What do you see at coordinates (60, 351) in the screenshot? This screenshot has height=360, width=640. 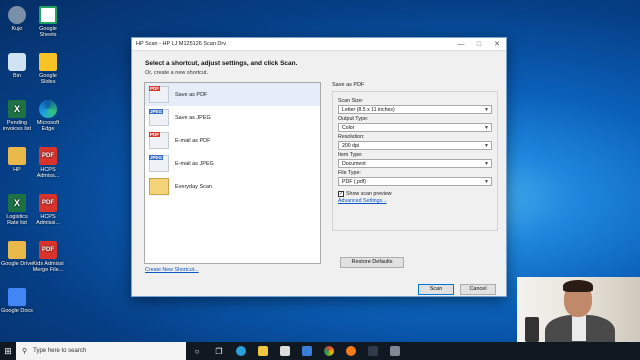 I see `search-placeholder: Type here to search` at bounding box center [60, 351].